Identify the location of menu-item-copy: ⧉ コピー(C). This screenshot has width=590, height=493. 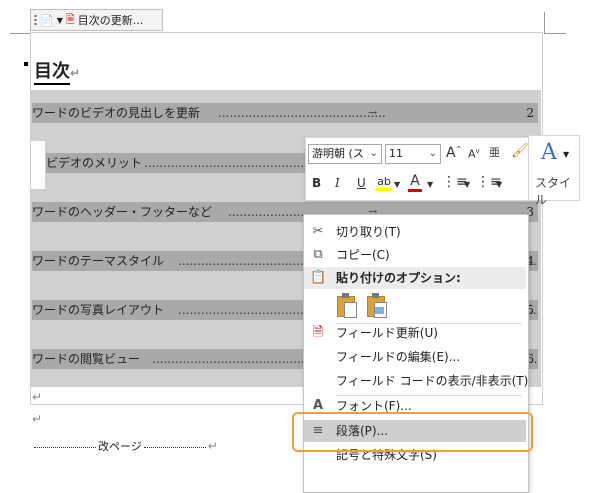
(415, 255).